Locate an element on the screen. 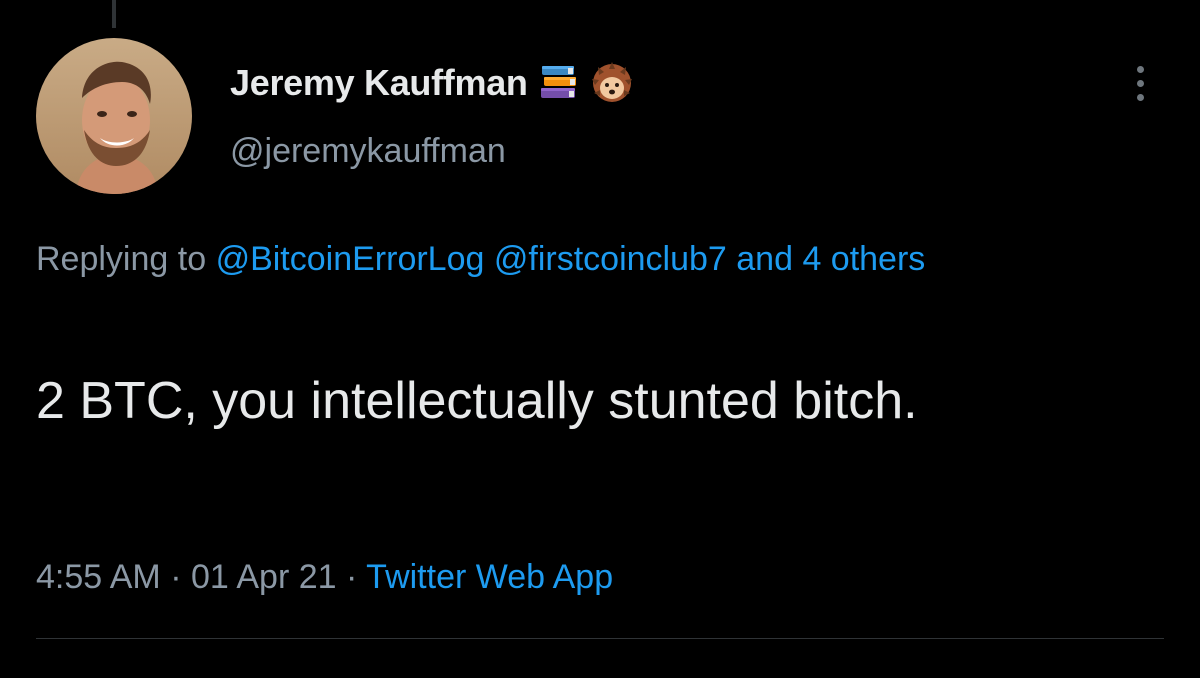  tweet-date: 01 Apr 21 is located at coordinates (264, 577).